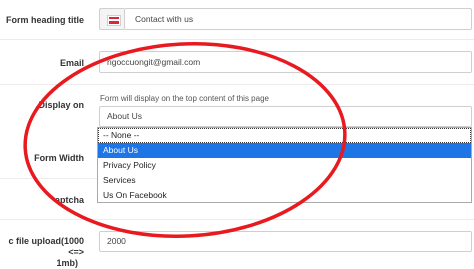 This screenshot has width=474, height=269. Describe the element at coordinates (285, 116) in the screenshot. I see `display-on-select: About Us` at that location.